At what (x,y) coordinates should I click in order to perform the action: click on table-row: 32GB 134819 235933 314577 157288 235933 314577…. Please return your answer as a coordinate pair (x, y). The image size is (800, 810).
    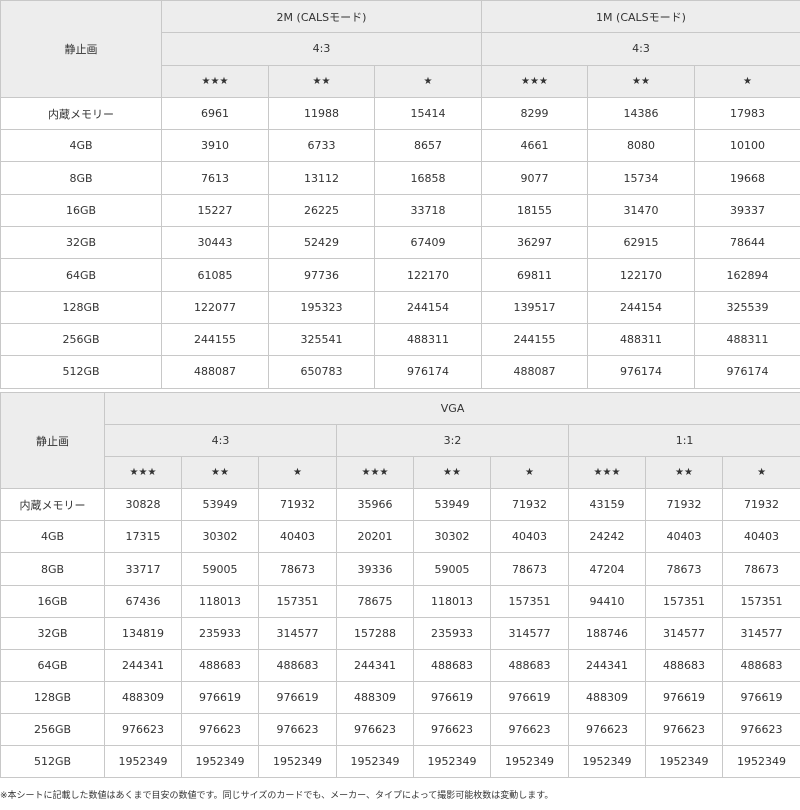
    Looking at the image, I should click on (400, 633).